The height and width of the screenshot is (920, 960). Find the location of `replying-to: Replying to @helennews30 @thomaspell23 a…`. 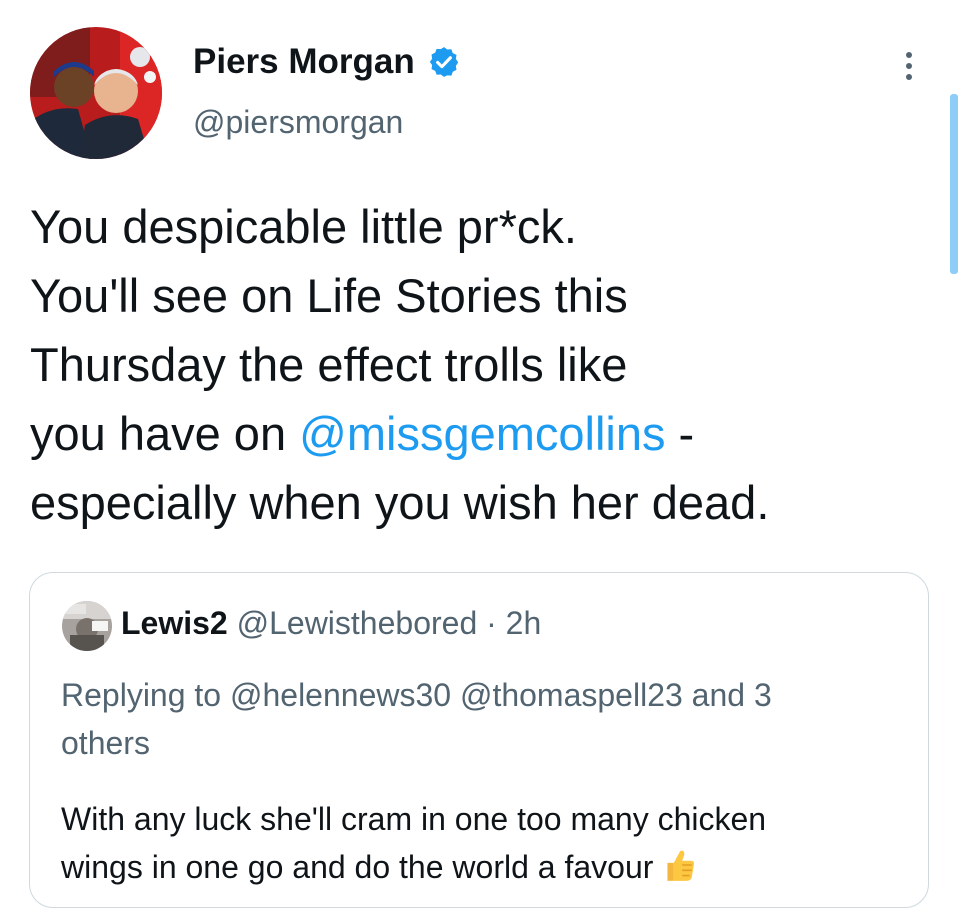

replying-to: Replying to @helennews30 @thomaspell23 a… is located at coordinates (486, 719).